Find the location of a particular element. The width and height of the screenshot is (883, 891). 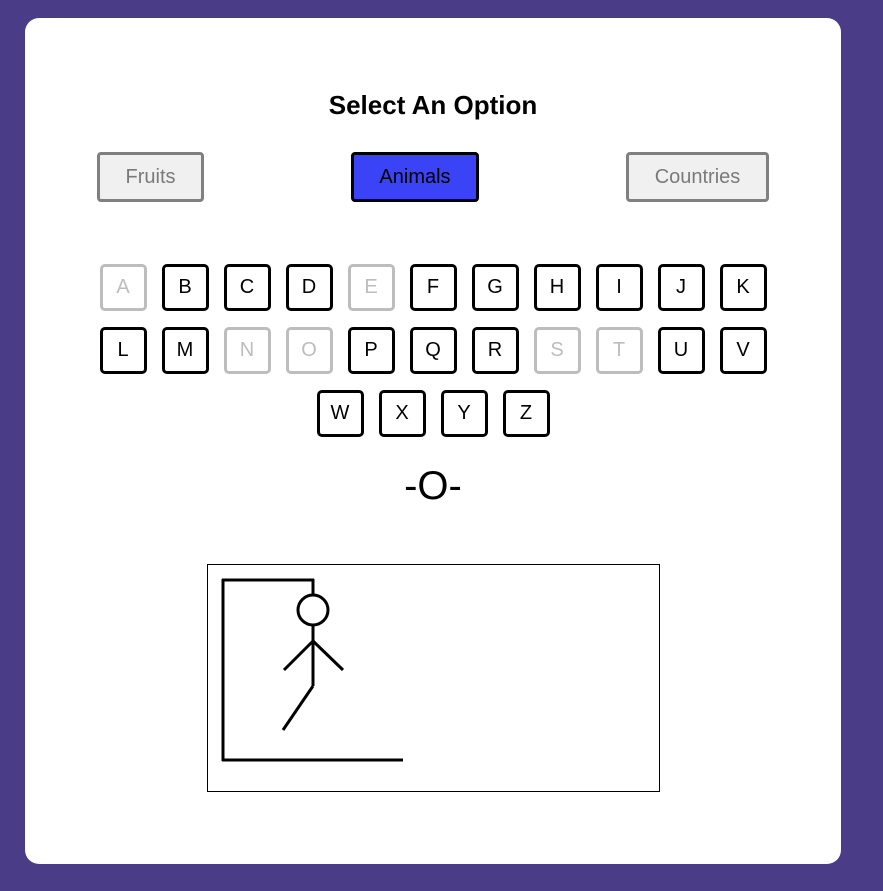

letter-button-p: P is located at coordinates (371, 350).